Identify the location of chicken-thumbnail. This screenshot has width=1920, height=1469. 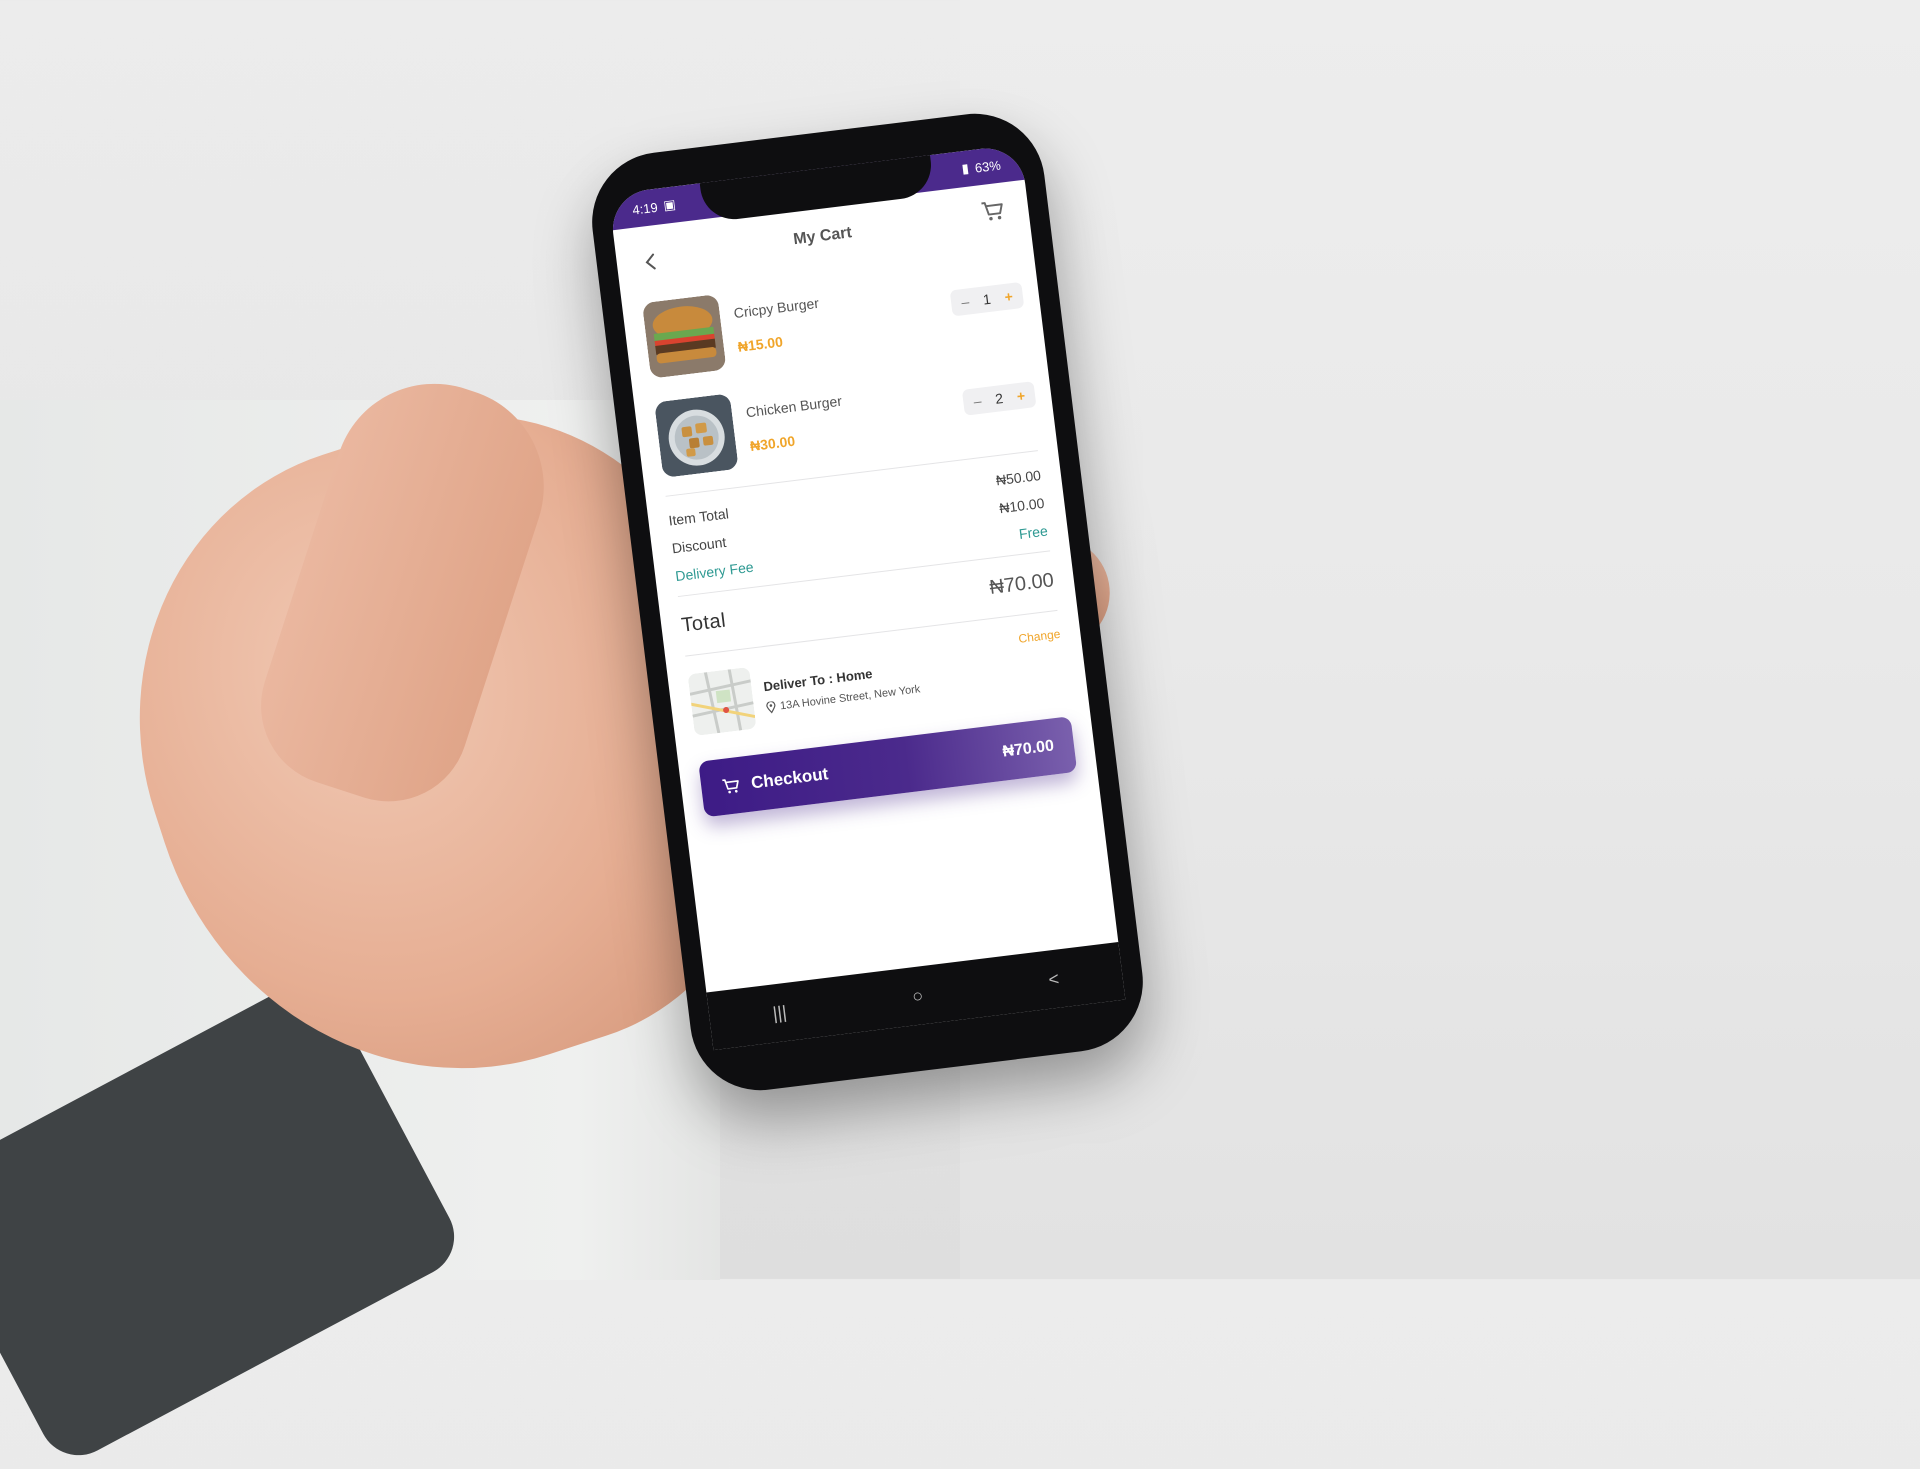
(696, 435).